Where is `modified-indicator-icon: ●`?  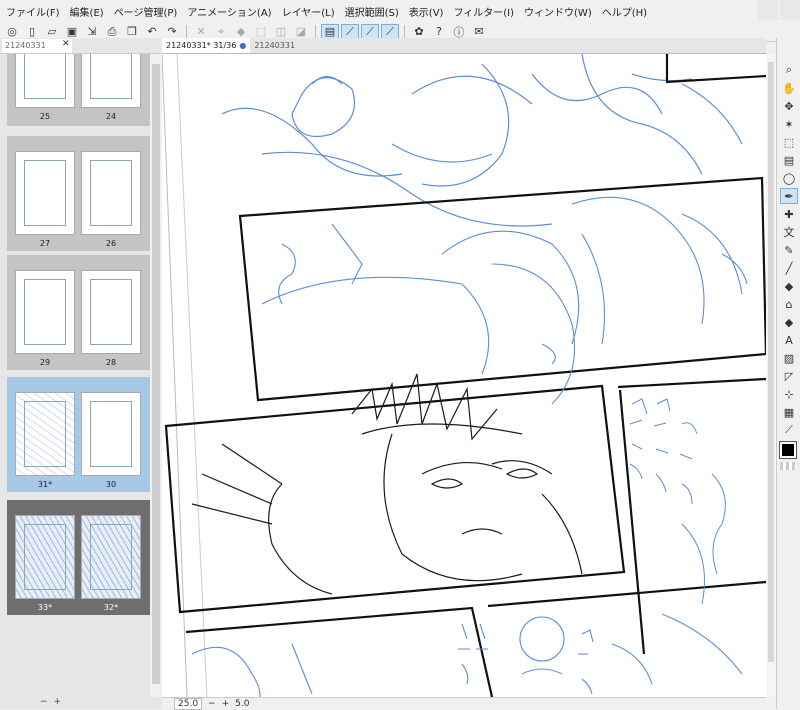 modified-indicator-icon: ● is located at coordinates (241, 45).